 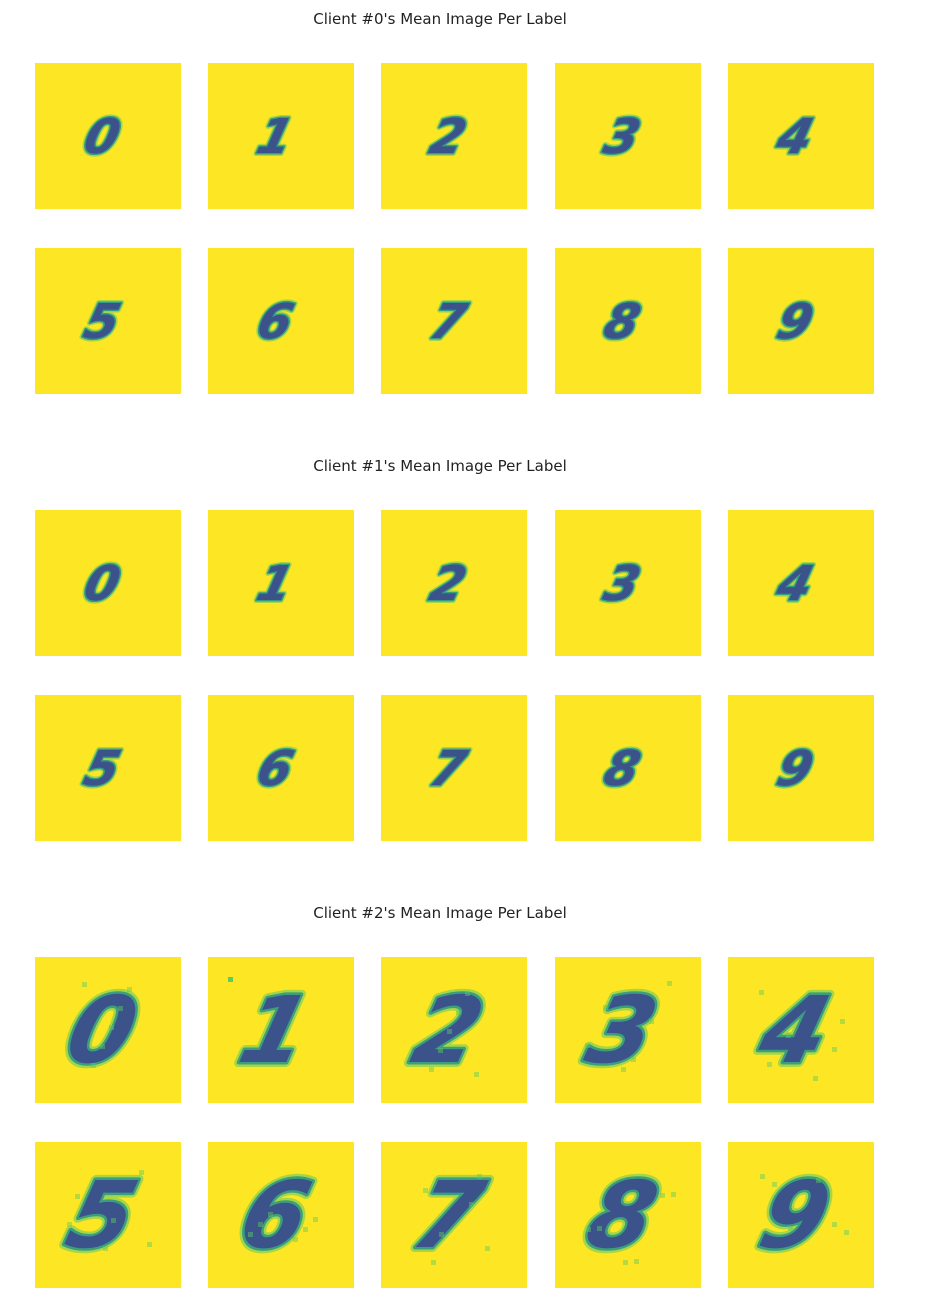 I want to click on chart-title: Client #1's Mean Image Per Label, so click(x=440, y=466).